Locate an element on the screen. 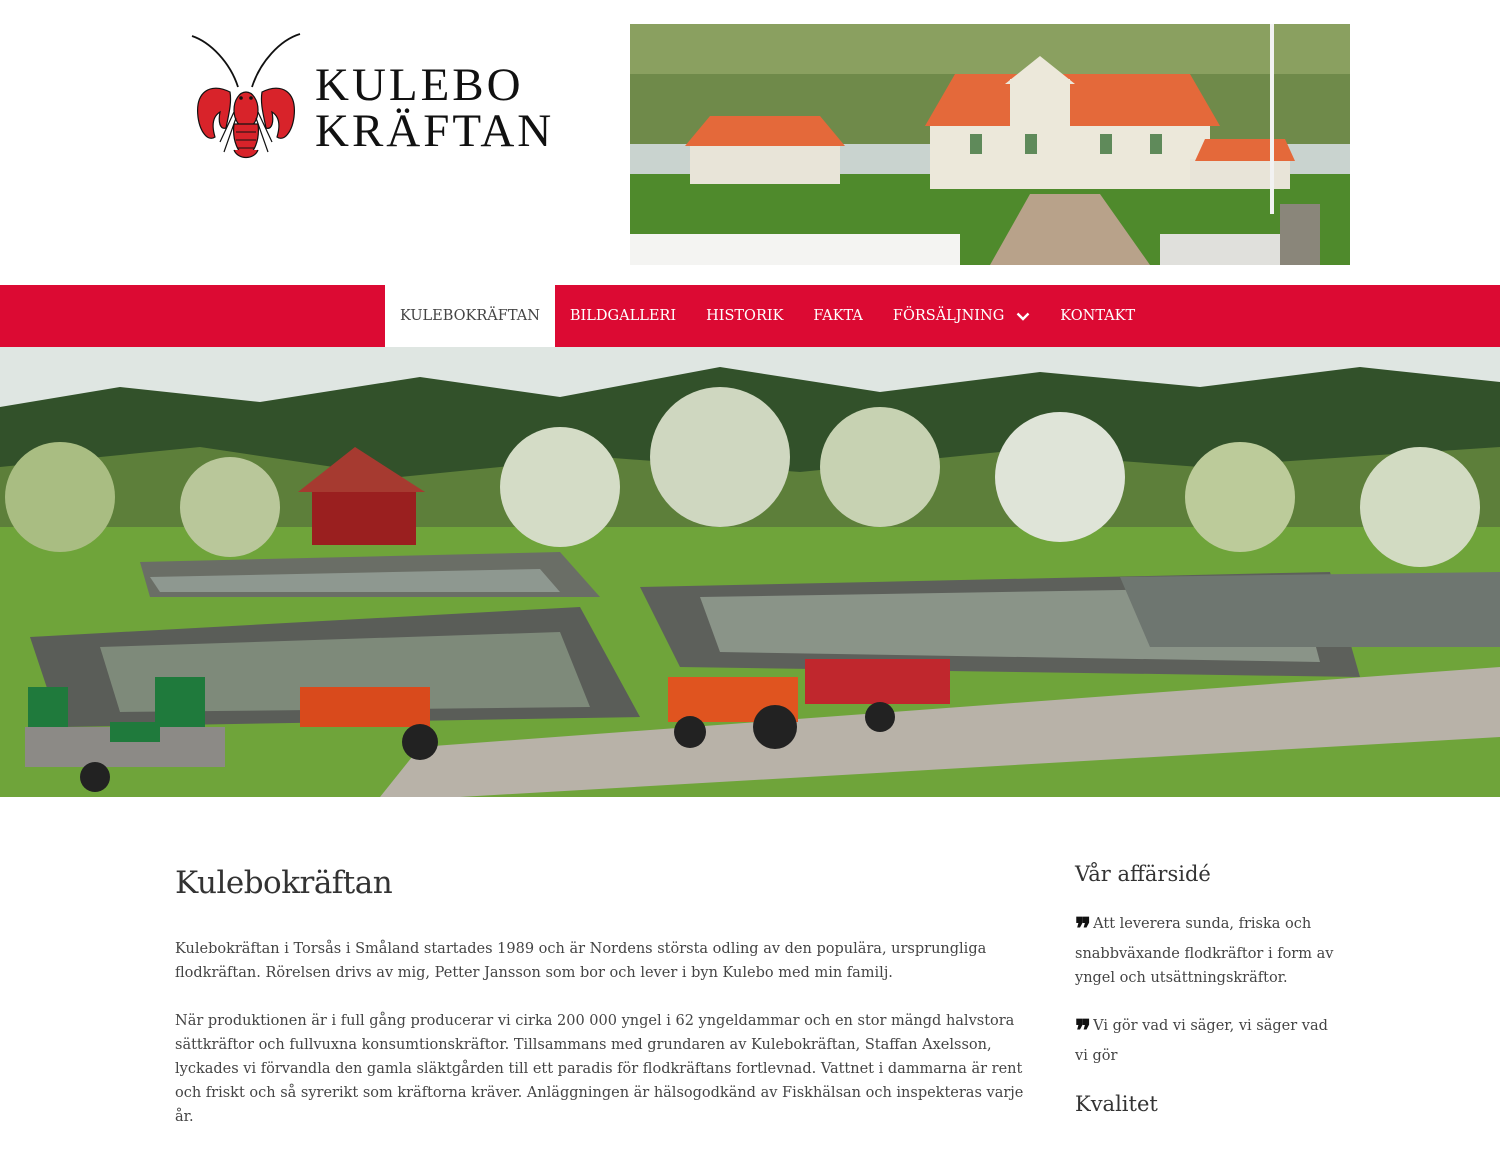 The image size is (1500, 1153). nav-item-fakta: FAKTA is located at coordinates (837, 316).